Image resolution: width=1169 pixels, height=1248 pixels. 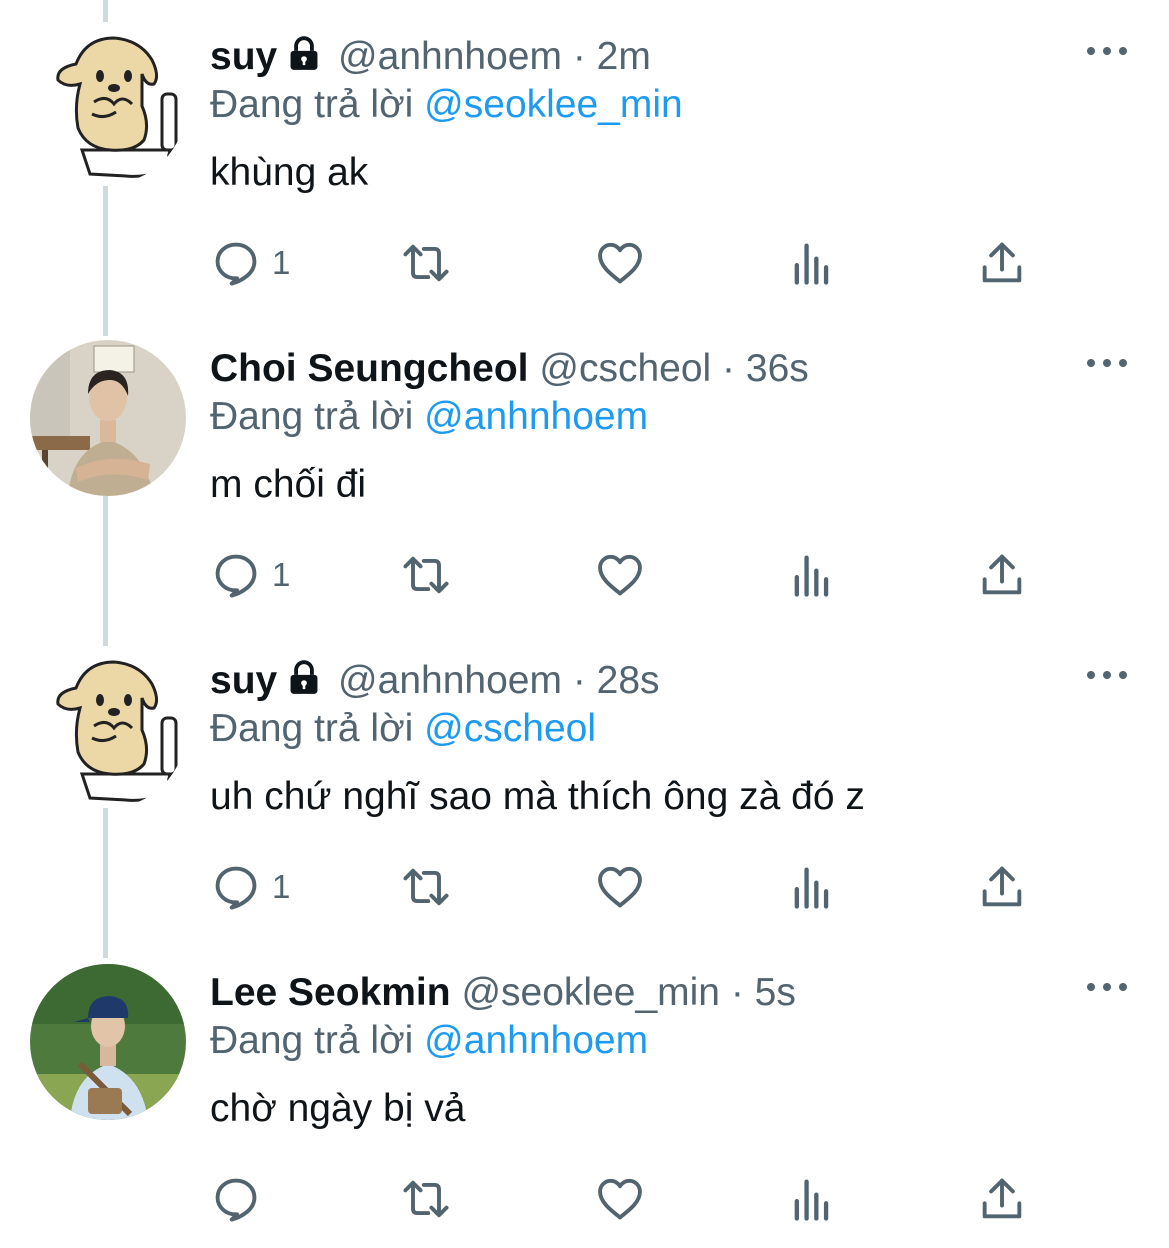 I want to click on reply-button, so click(x=241, y=1199).